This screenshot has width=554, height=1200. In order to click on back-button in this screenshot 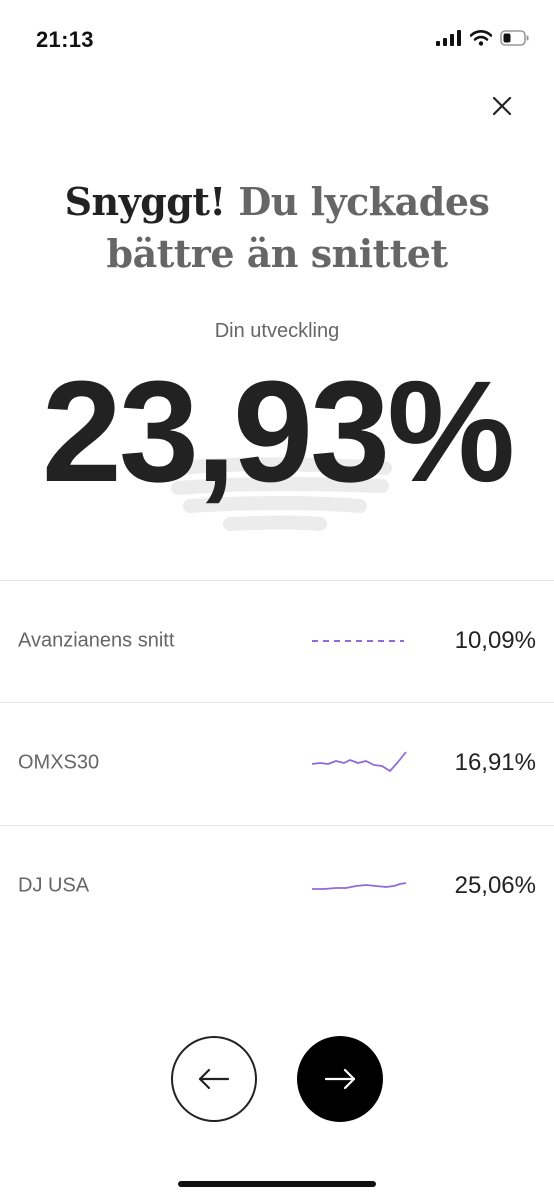, I will do `click(214, 1079)`.